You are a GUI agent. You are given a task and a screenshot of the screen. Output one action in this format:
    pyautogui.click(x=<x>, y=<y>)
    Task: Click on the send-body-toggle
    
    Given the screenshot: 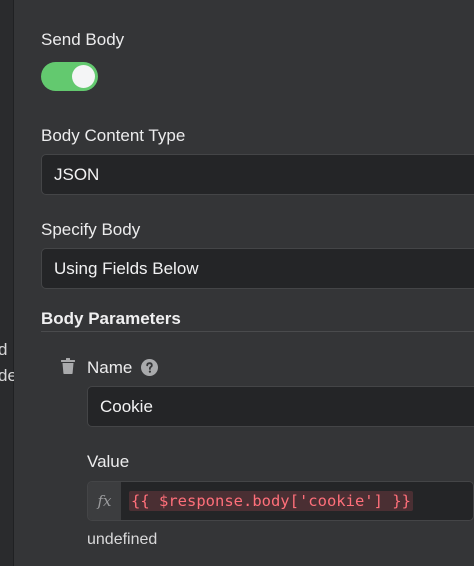 What is the action you would take?
    pyautogui.click(x=69, y=76)
    